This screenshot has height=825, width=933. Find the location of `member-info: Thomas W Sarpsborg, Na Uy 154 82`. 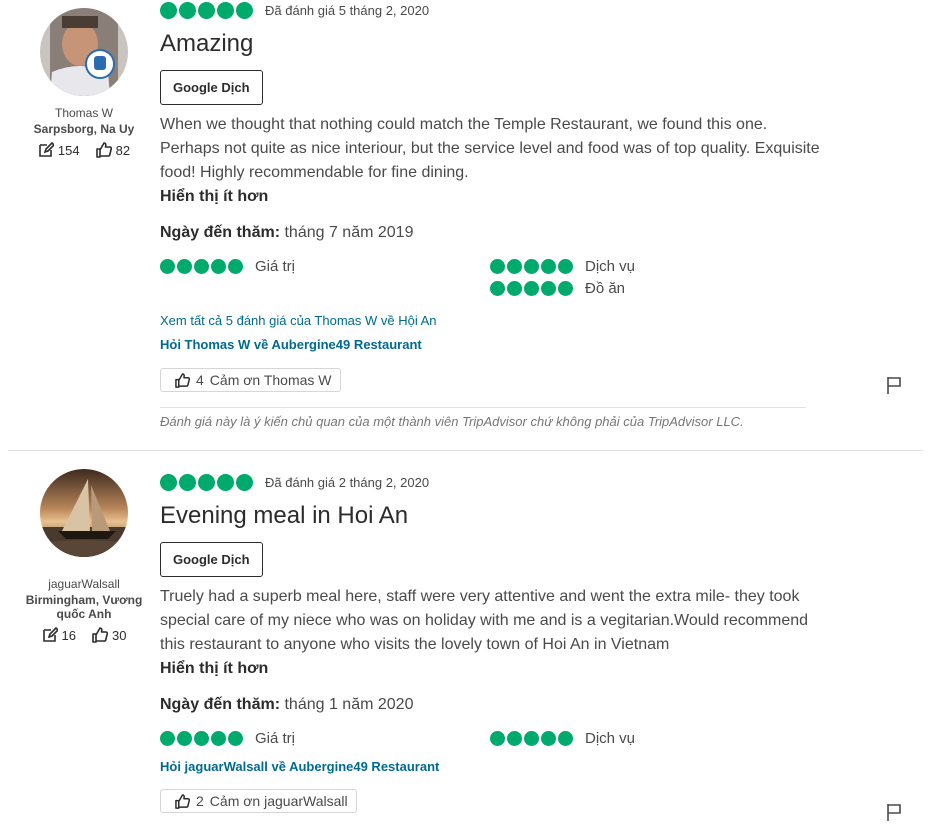

member-info: Thomas W Sarpsborg, Na Uy 154 82 is located at coordinates (84, 132).